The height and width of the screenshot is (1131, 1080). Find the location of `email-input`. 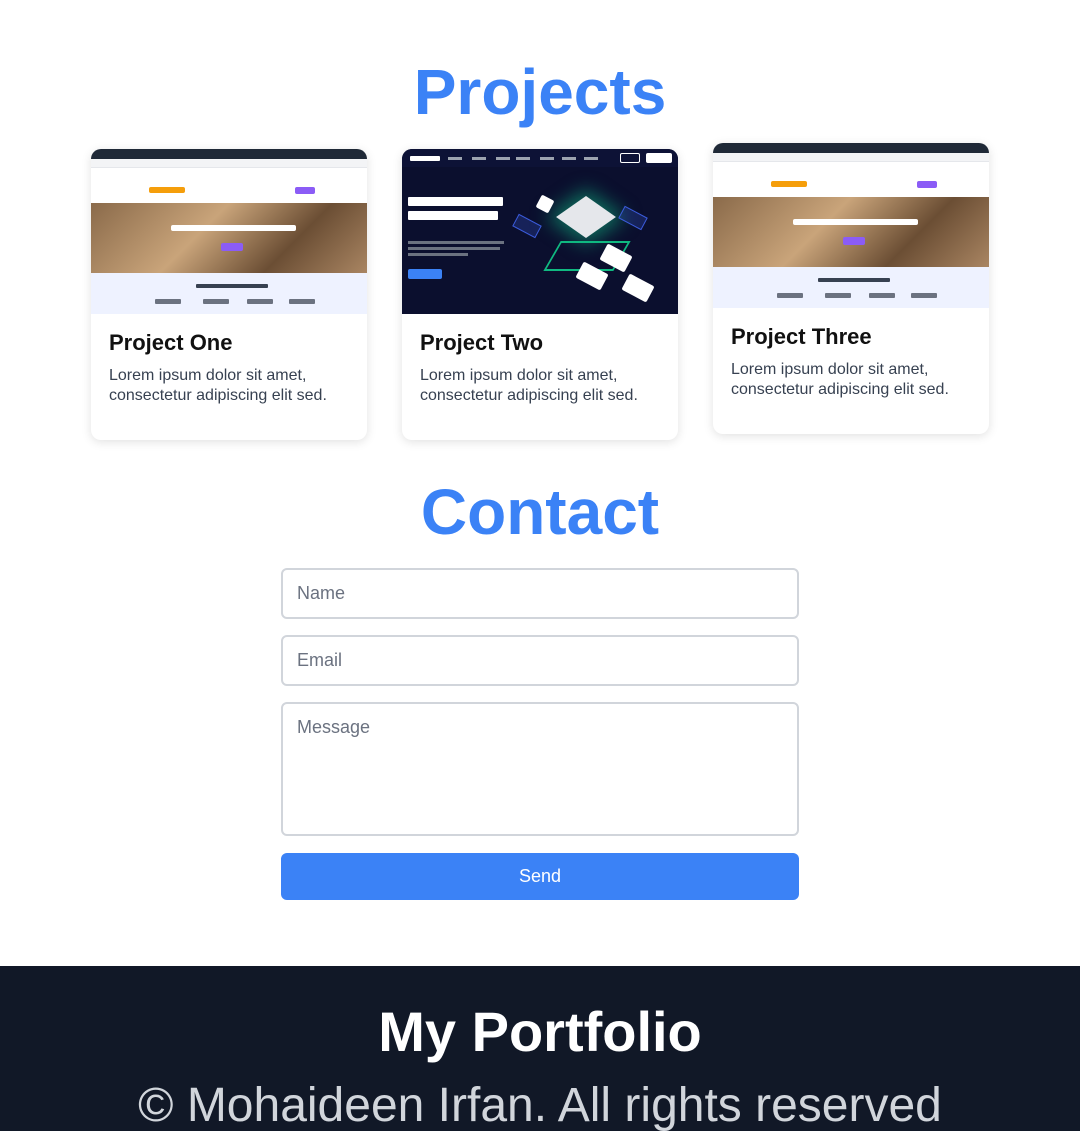

email-input is located at coordinates (540, 660).